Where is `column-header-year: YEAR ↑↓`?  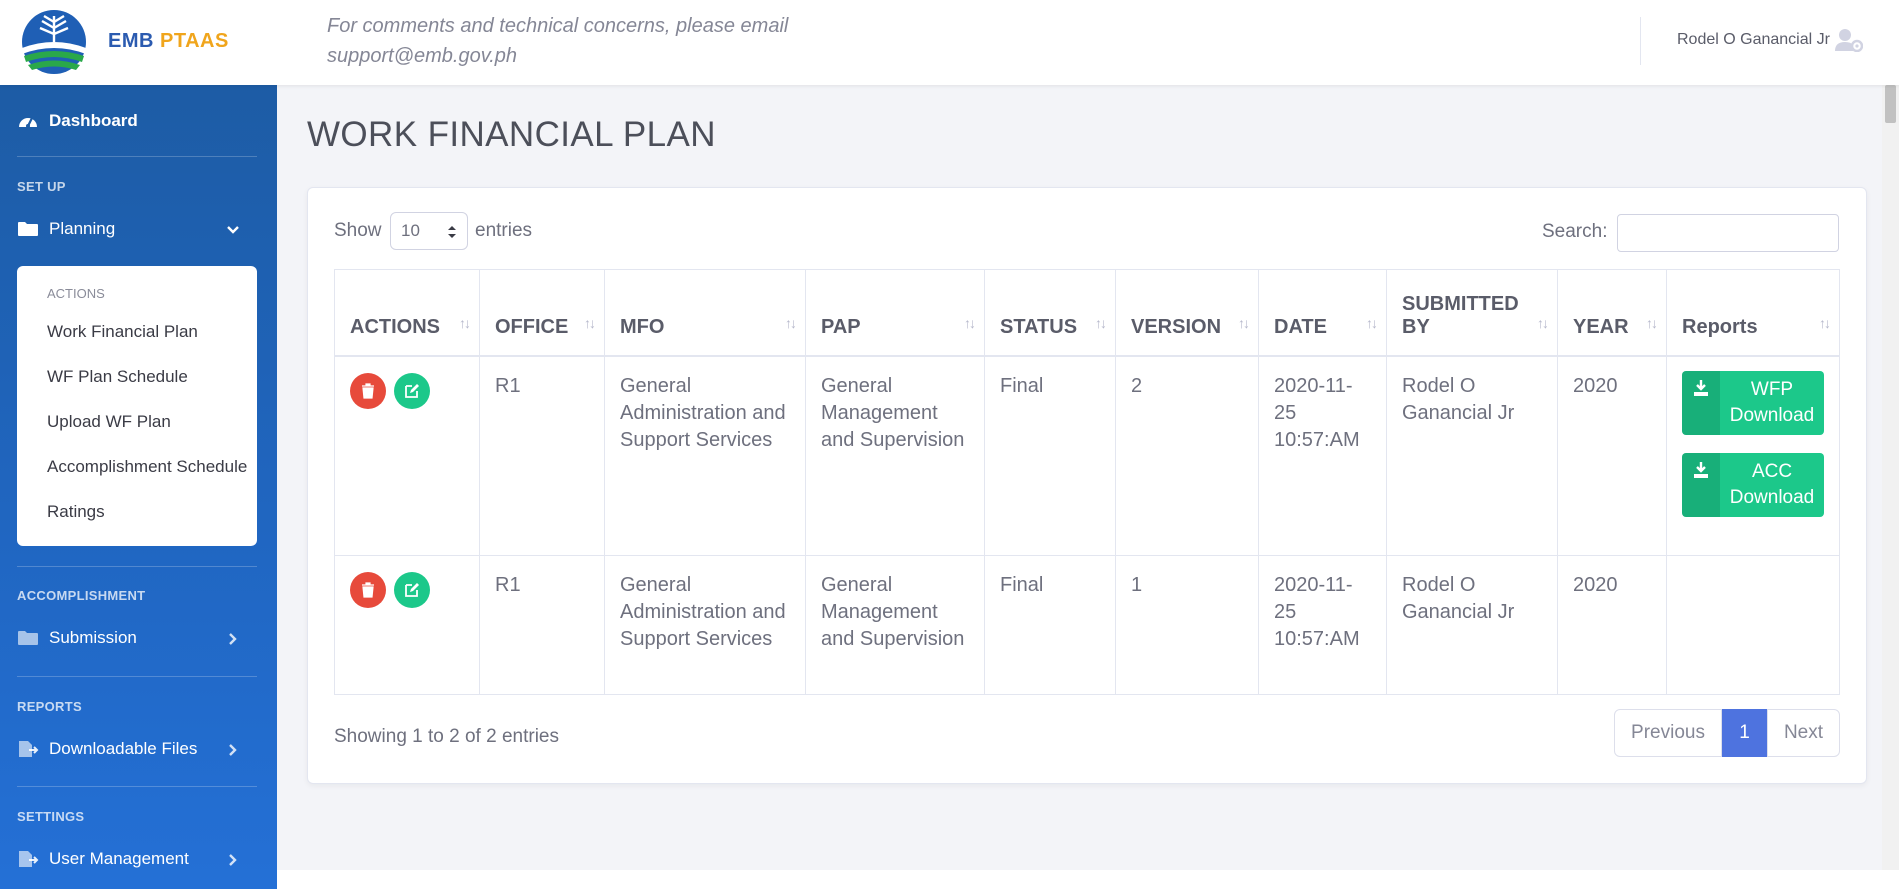
column-header-year: YEAR ↑↓ is located at coordinates (1612, 313).